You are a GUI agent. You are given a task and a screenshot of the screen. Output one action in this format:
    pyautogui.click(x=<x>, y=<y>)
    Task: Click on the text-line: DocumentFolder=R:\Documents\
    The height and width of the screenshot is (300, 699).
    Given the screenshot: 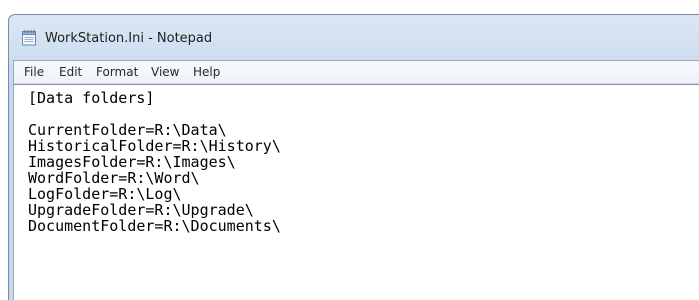 What is the action you would take?
    pyautogui.click(x=154, y=226)
    